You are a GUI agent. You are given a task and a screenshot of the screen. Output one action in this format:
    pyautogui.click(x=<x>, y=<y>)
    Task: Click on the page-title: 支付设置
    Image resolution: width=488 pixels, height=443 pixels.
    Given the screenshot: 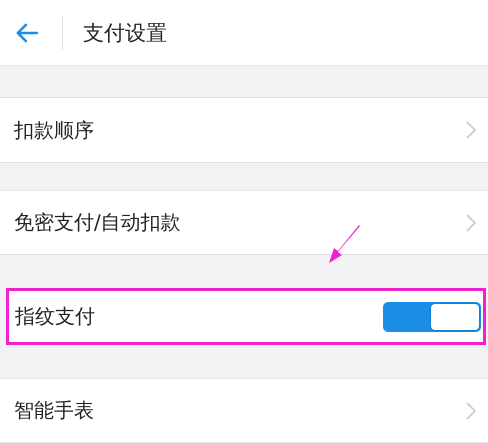 What is the action you would take?
    pyautogui.click(x=125, y=33)
    